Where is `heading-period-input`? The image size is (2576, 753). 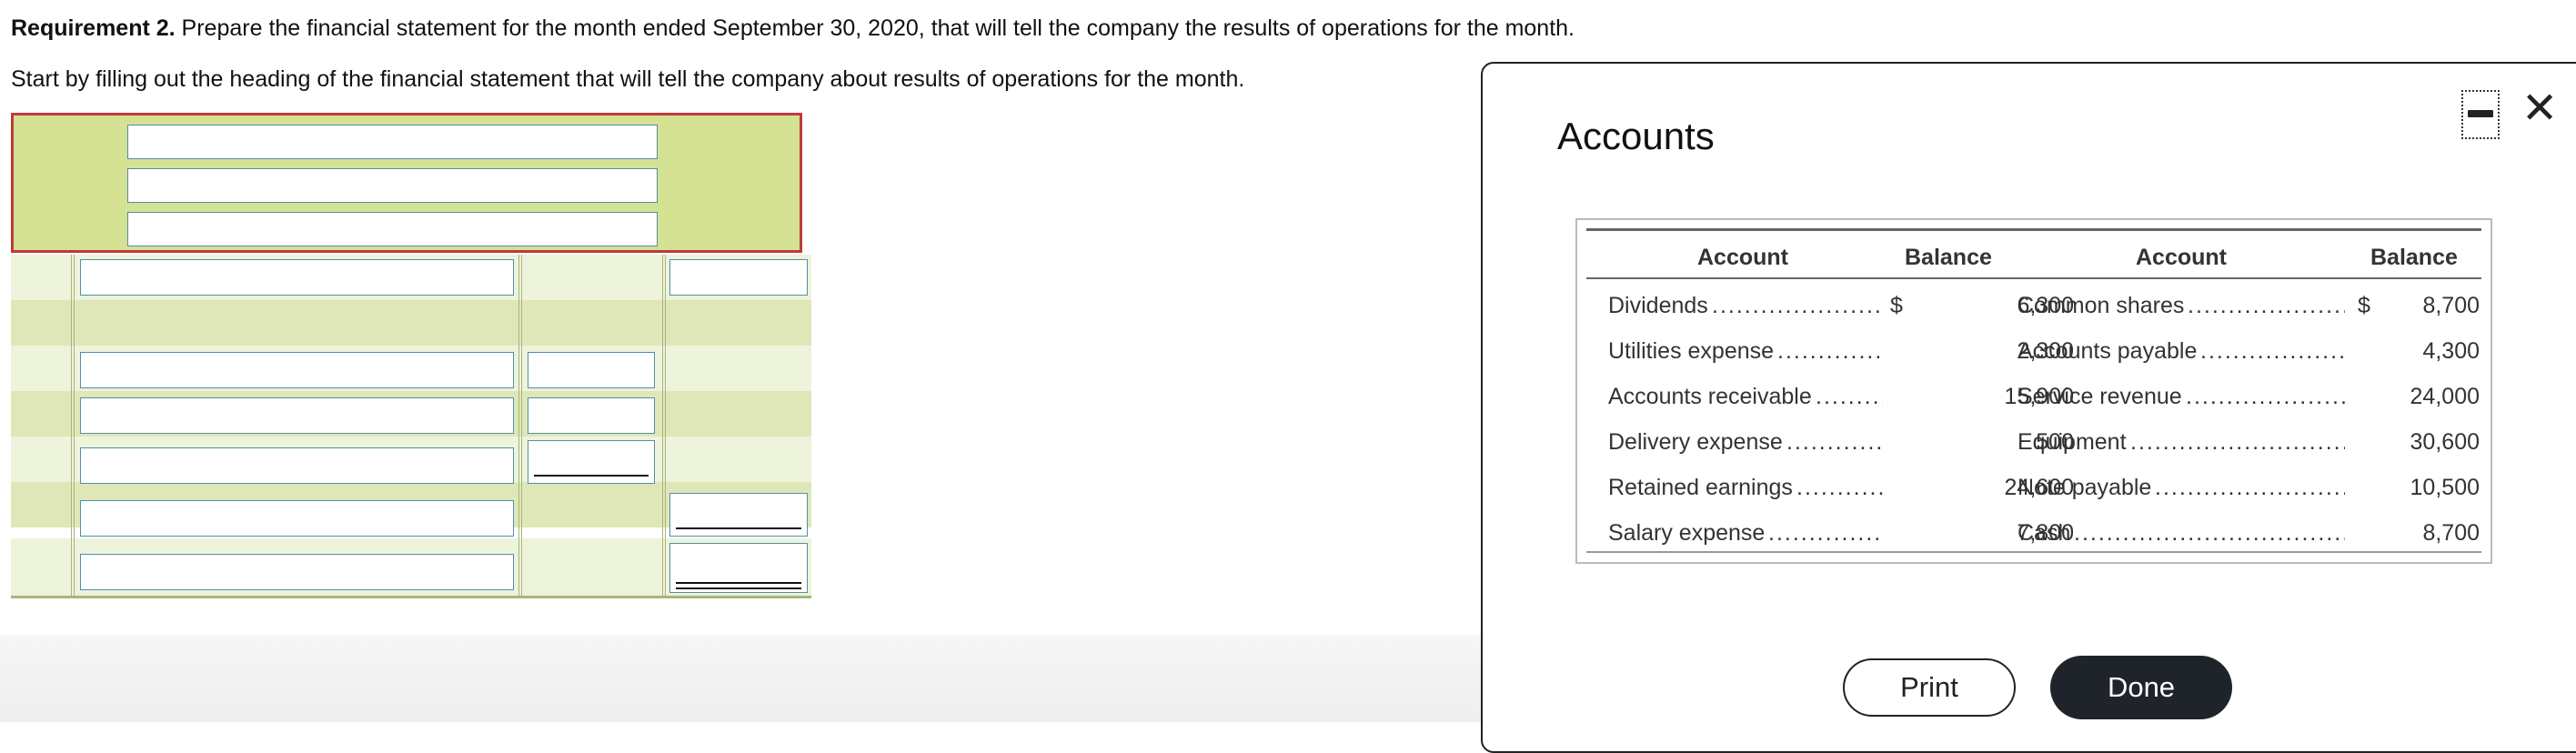
heading-period-input is located at coordinates (392, 229).